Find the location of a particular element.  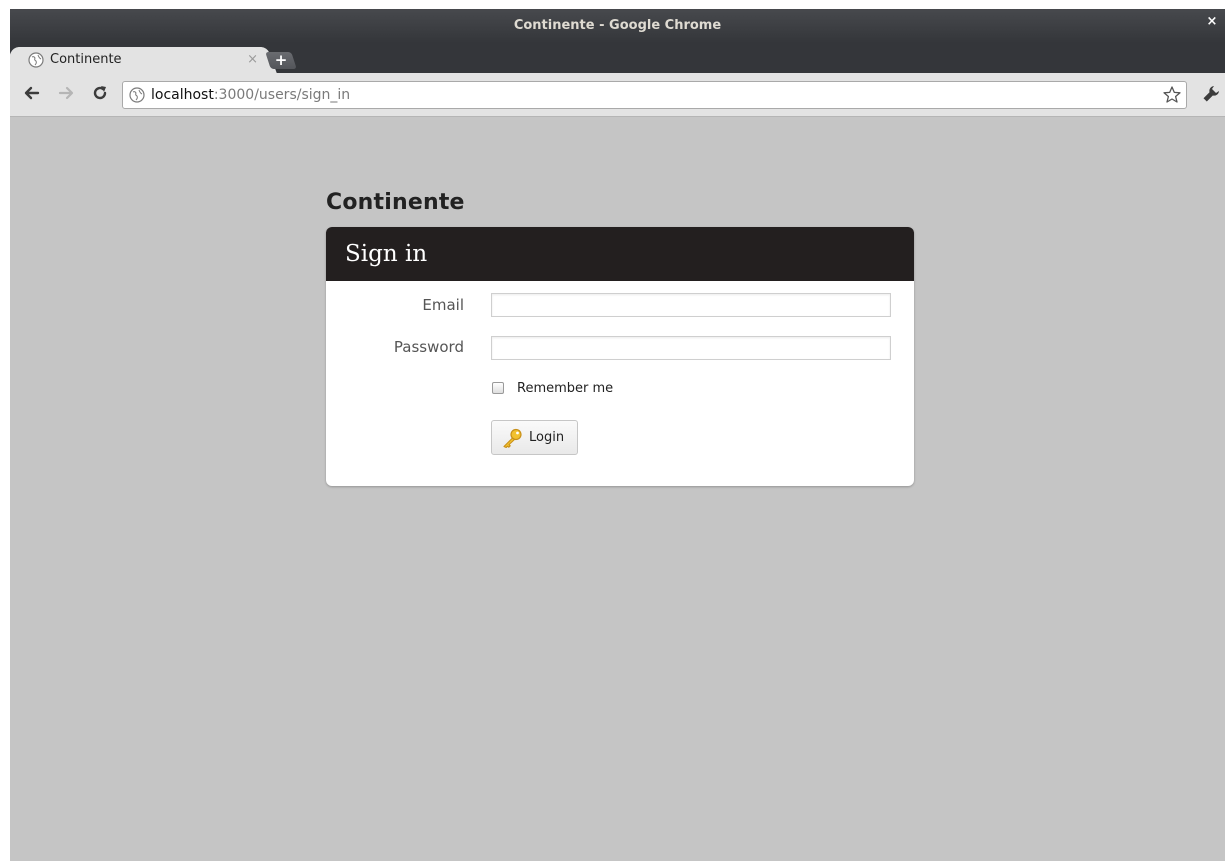

toolbar: localhost:3000/users/sign_in is located at coordinates (617, 95).